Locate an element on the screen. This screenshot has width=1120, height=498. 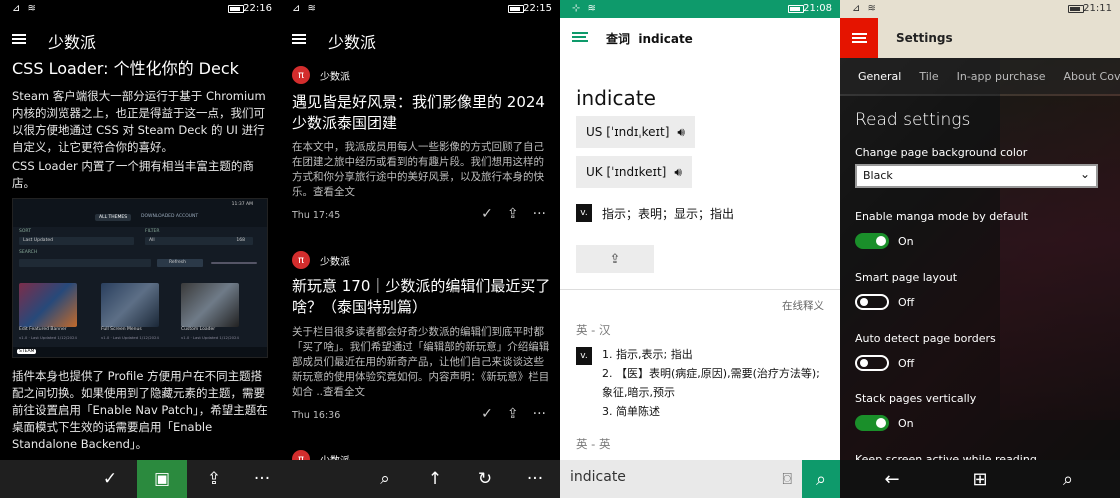
toggle-label: Smart page layout is located at coordinates (906, 277).